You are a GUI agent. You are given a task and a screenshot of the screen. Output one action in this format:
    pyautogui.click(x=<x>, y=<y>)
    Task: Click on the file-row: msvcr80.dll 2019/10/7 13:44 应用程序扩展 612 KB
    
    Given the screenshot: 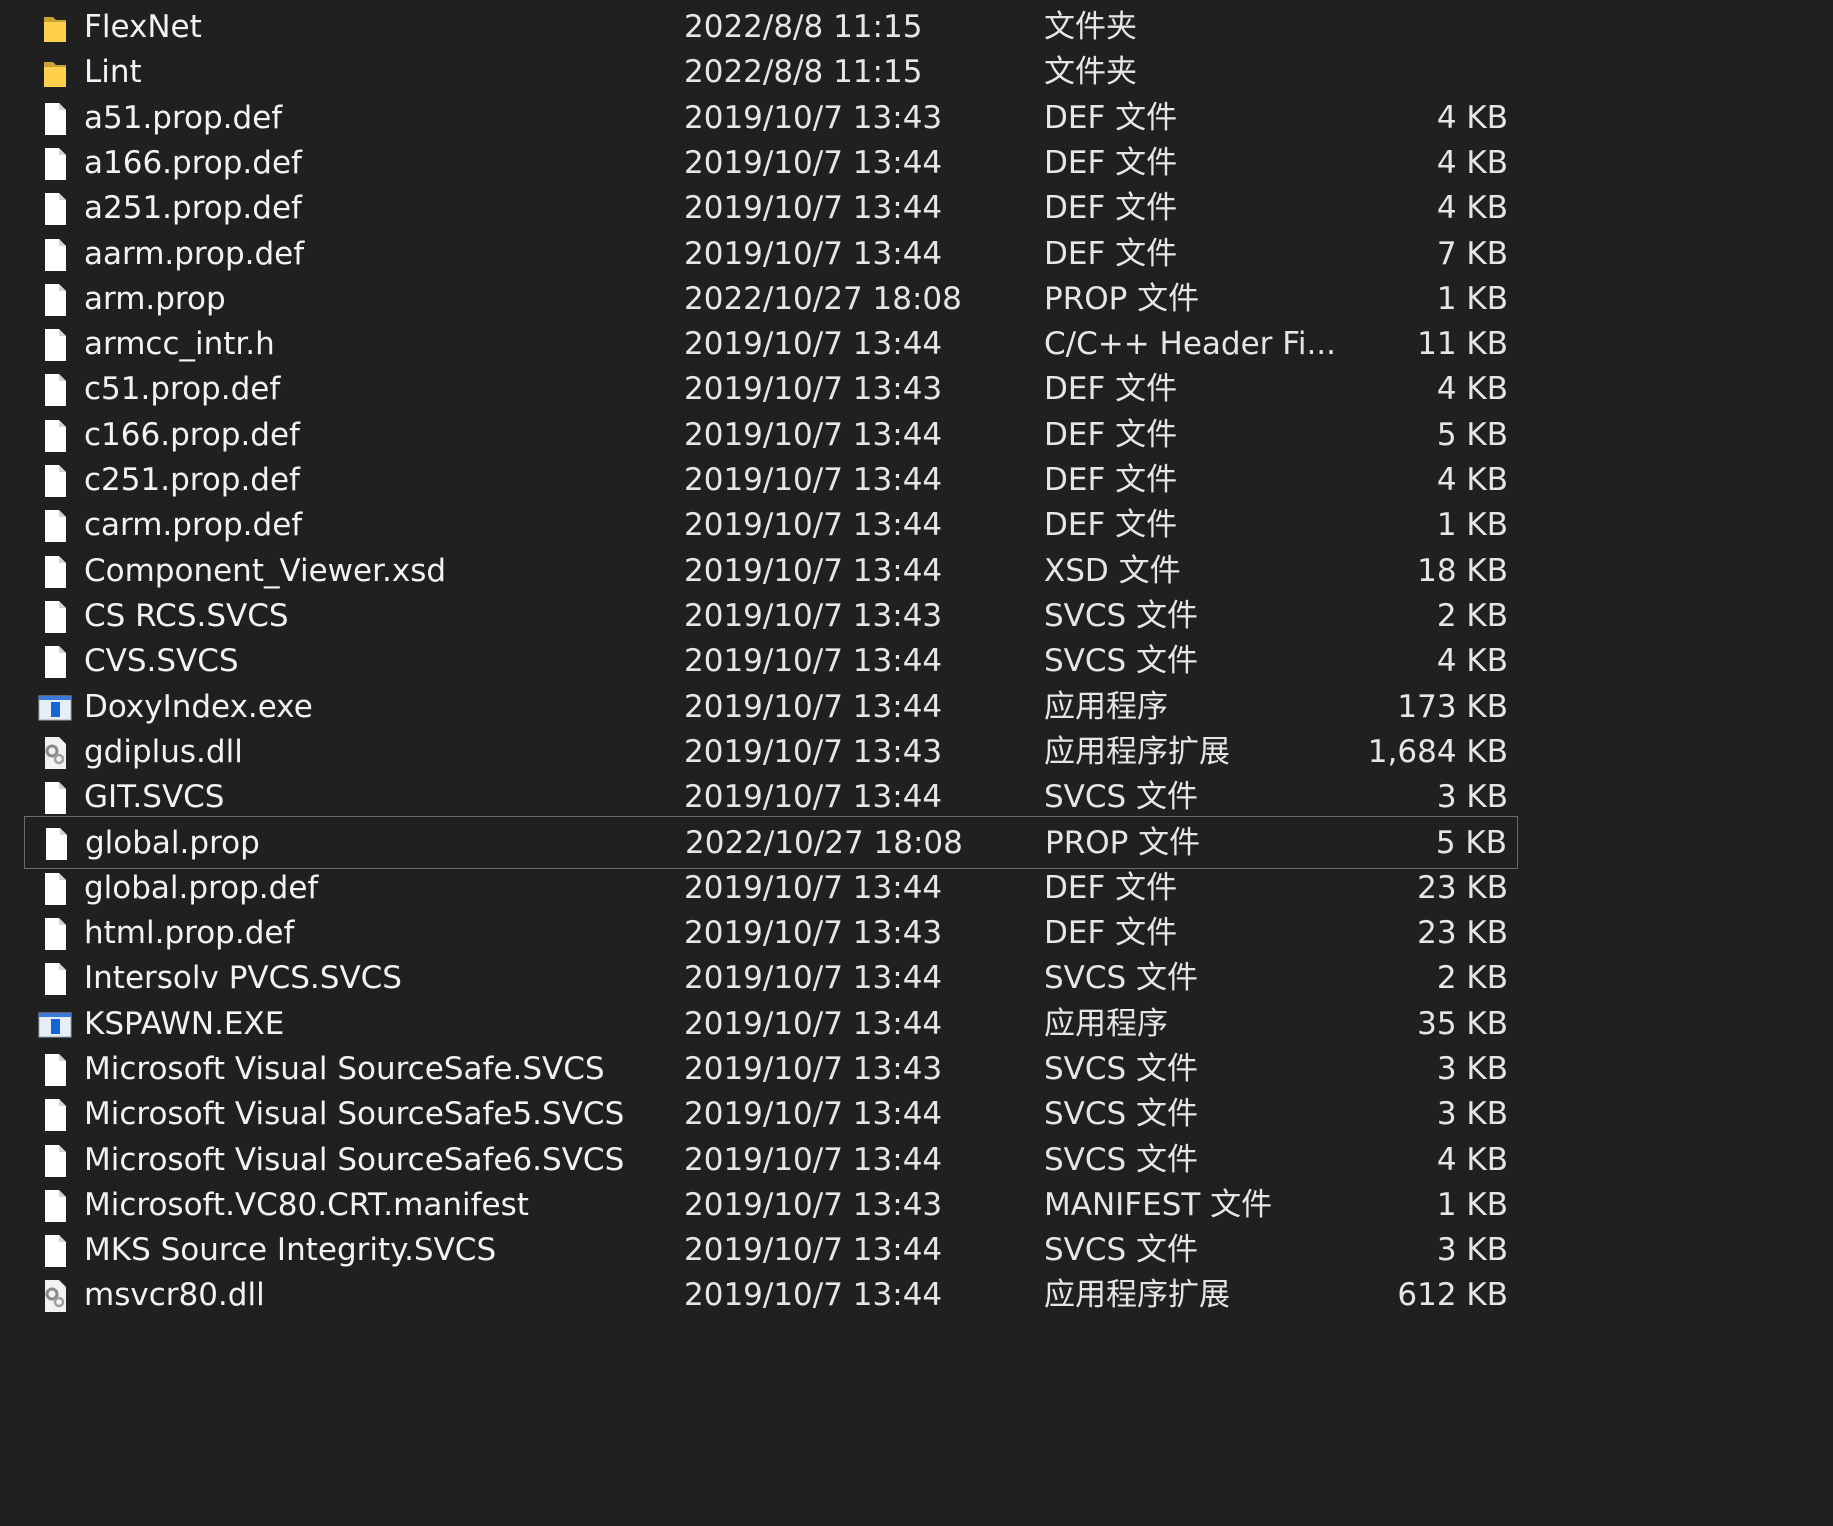 What is the action you would take?
    pyautogui.click(x=771, y=1295)
    